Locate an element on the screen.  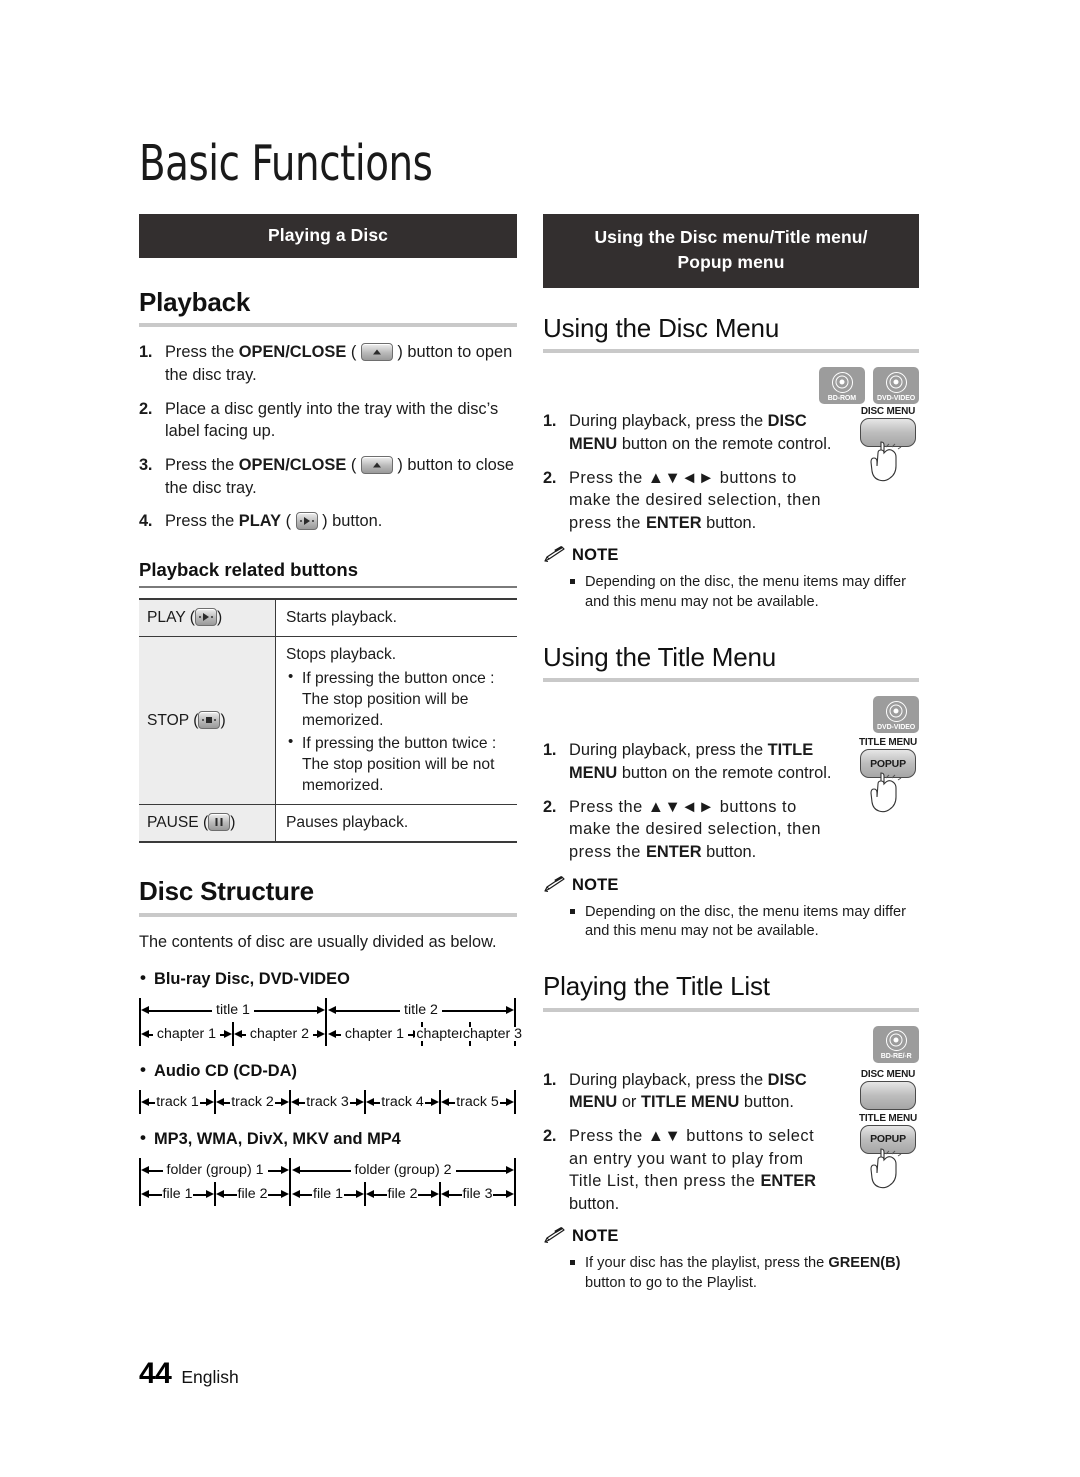
step-keyword: PLAY is located at coordinates (260, 521).